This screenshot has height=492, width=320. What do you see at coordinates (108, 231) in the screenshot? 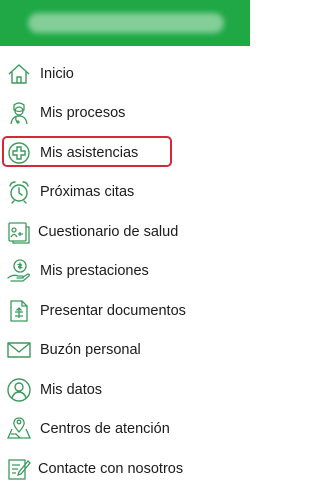
I see `menu-item-label: Cuestionario de salud` at bounding box center [108, 231].